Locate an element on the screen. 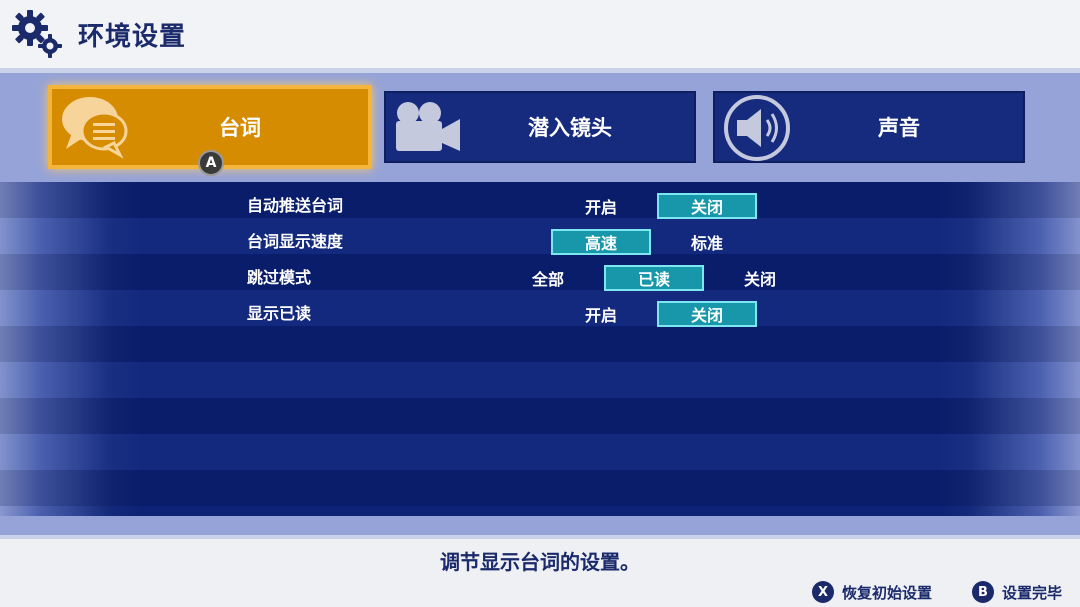 The width and height of the screenshot is (1080, 607). header-bar: 环境设置 is located at coordinates (540, 34).